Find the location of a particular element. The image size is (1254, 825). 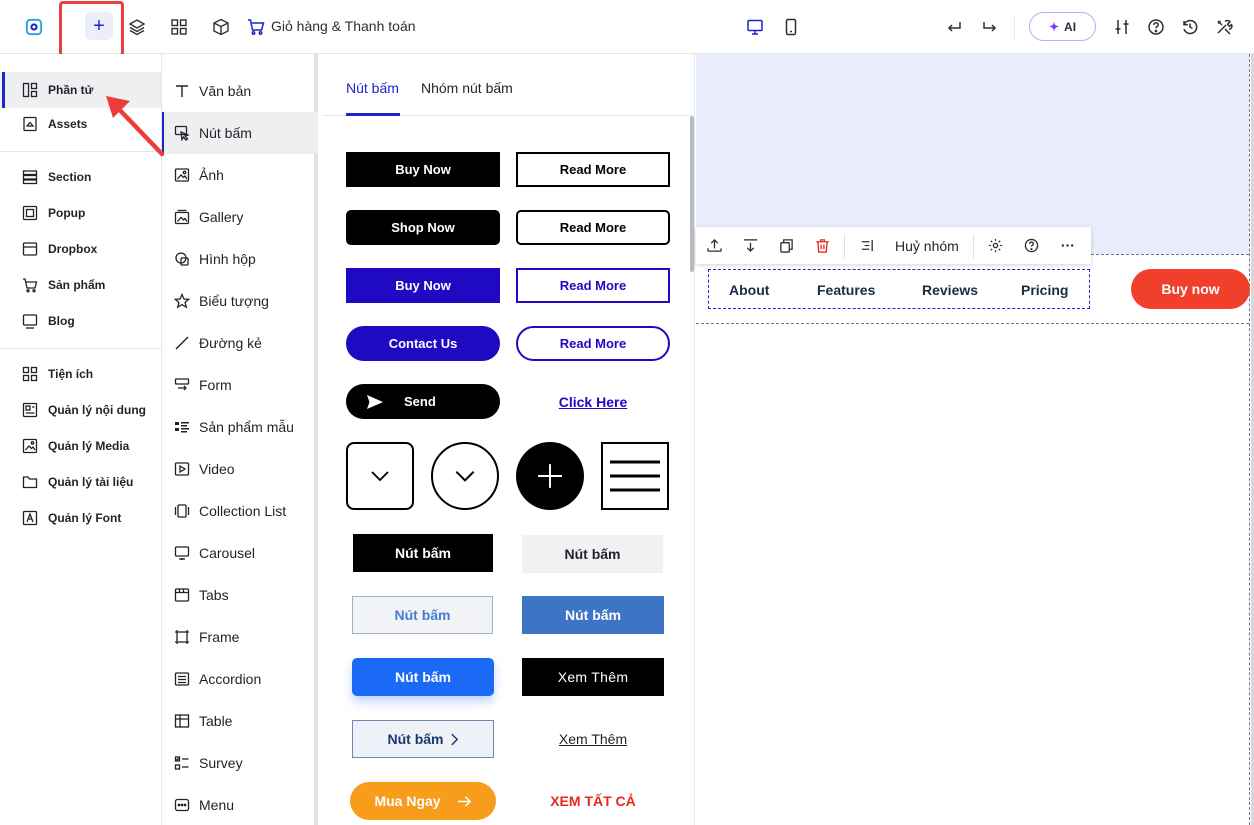

ai-button: ✦ AI is located at coordinates (1062, 26).